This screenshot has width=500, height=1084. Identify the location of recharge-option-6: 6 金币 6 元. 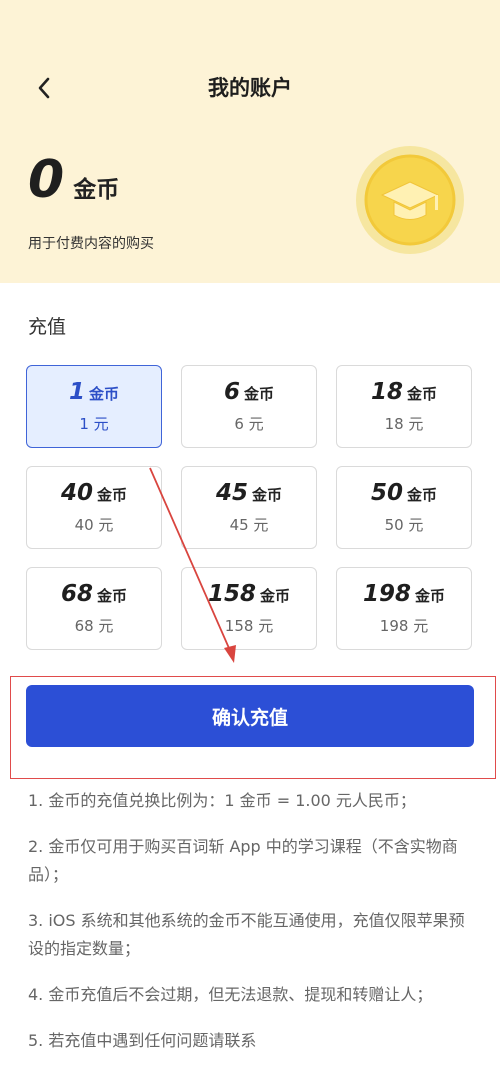
(249, 406).